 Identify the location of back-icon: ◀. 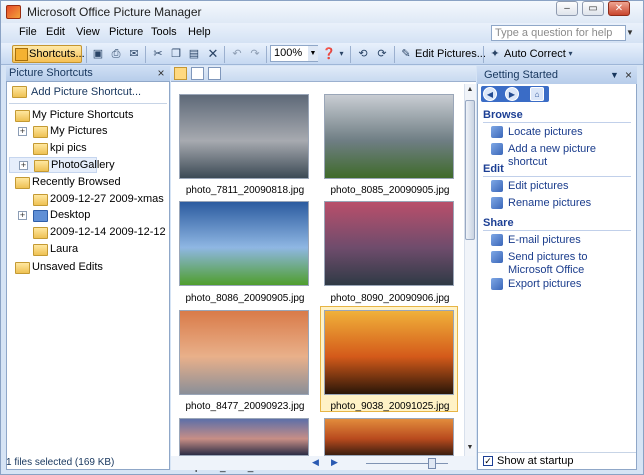
(490, 94).